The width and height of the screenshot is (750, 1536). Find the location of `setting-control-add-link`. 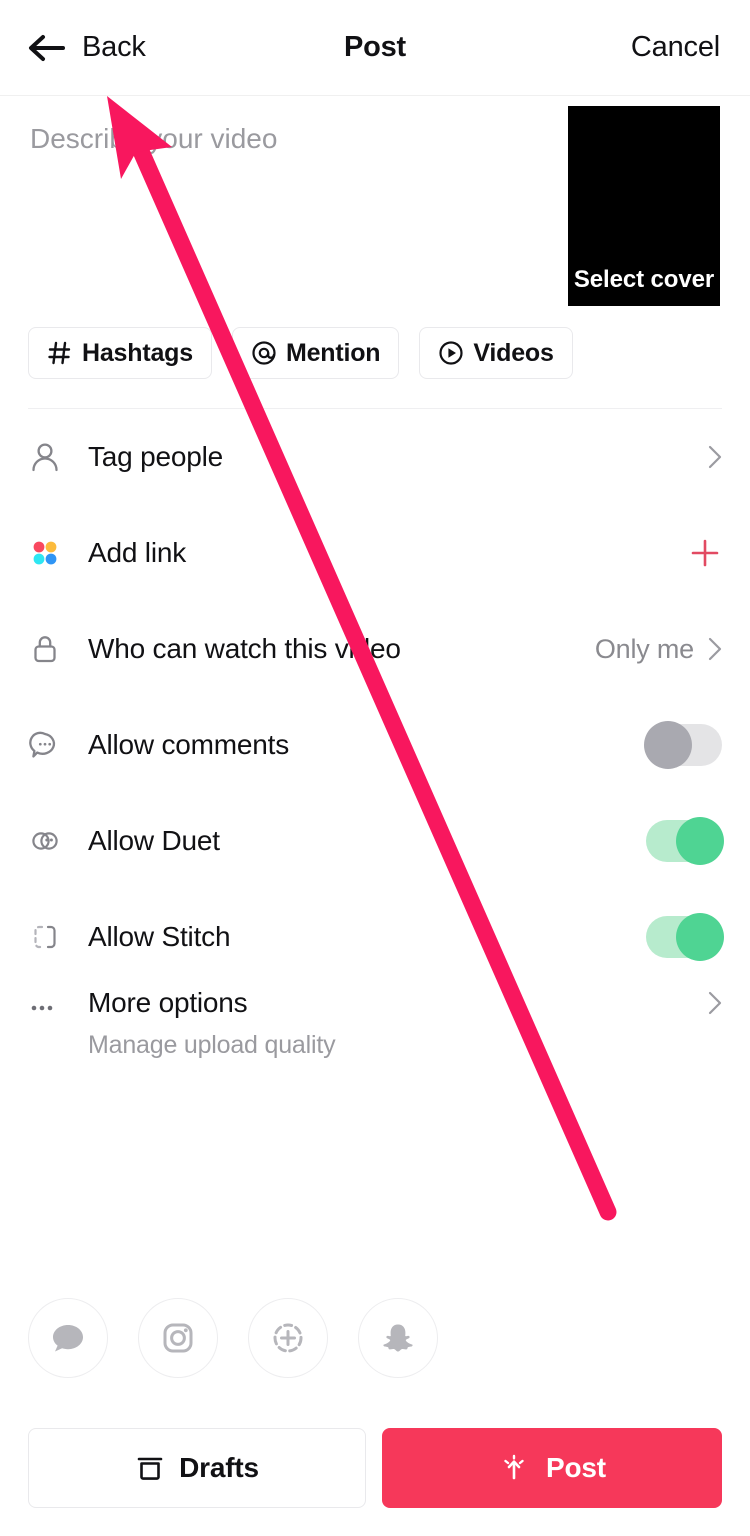

setting-control-add-link is located at coordinates (705, 553).